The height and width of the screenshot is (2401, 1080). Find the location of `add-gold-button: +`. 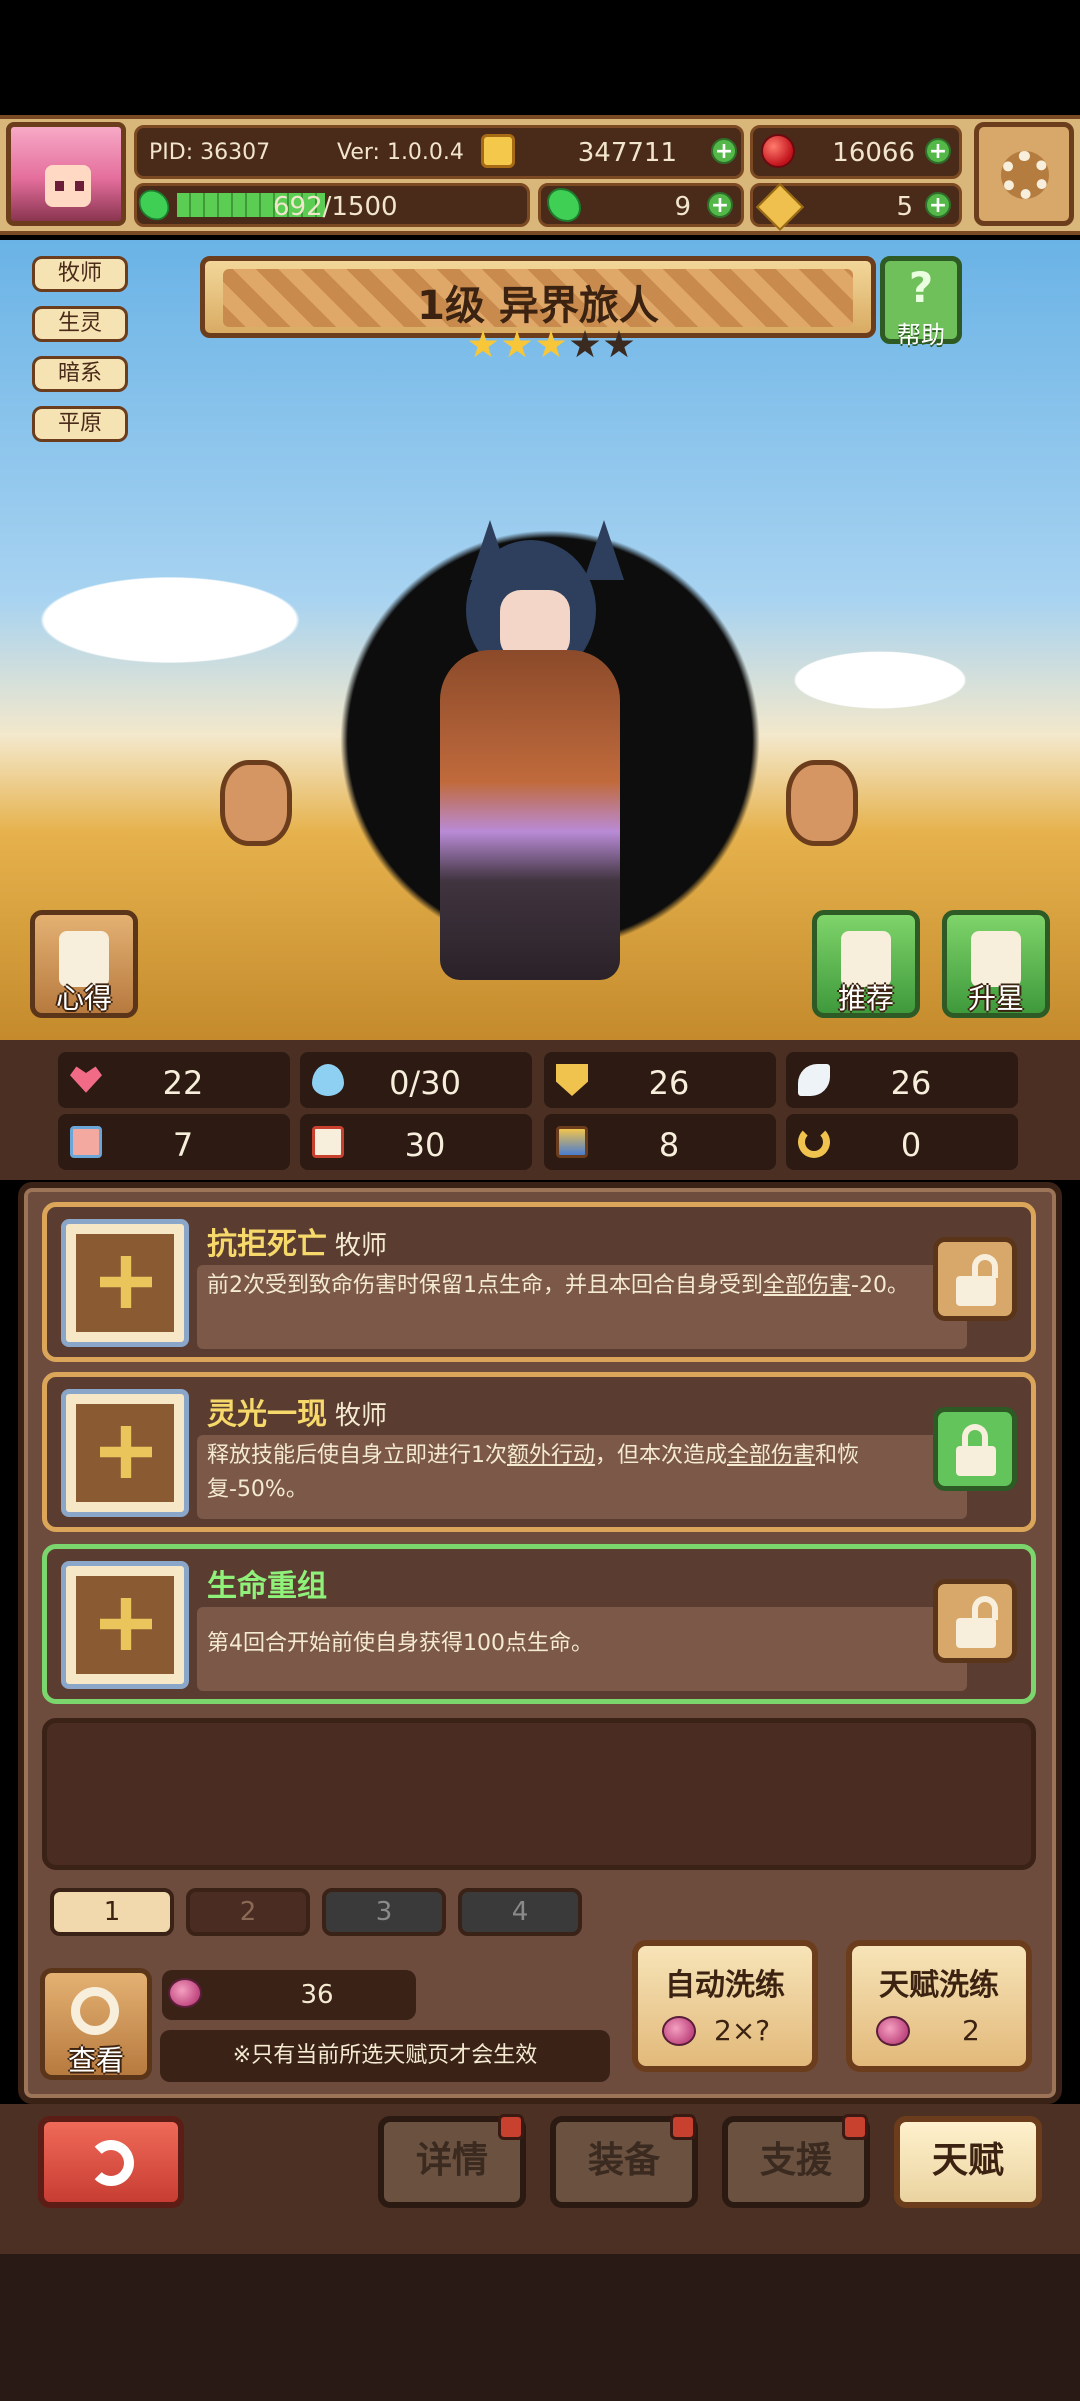

add-gold-button: + is located at coordinates (724, 151).